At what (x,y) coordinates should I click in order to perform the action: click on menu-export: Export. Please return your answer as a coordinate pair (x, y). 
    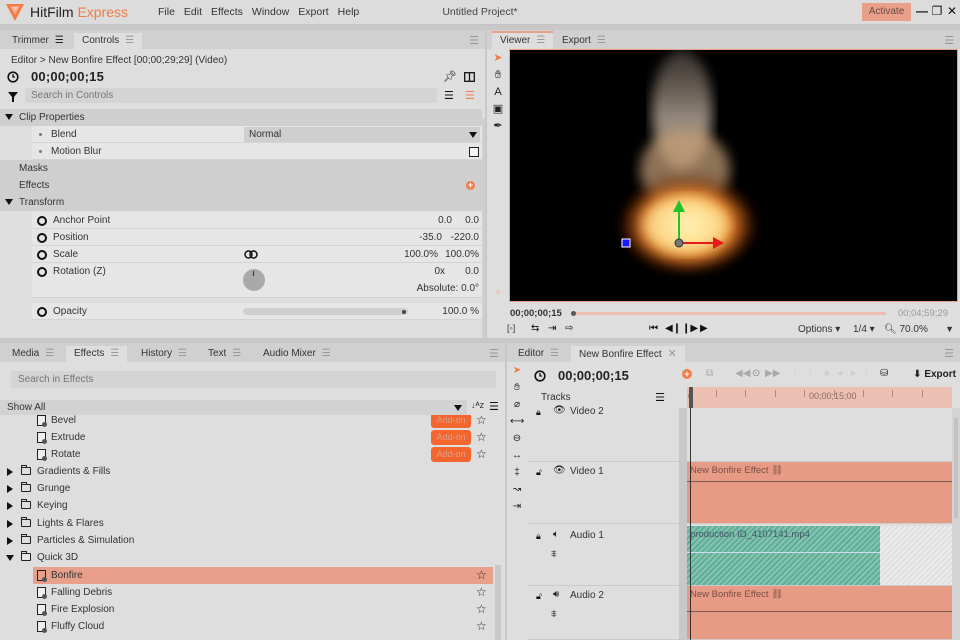
    Looking at the image, I should click on (313, 12).